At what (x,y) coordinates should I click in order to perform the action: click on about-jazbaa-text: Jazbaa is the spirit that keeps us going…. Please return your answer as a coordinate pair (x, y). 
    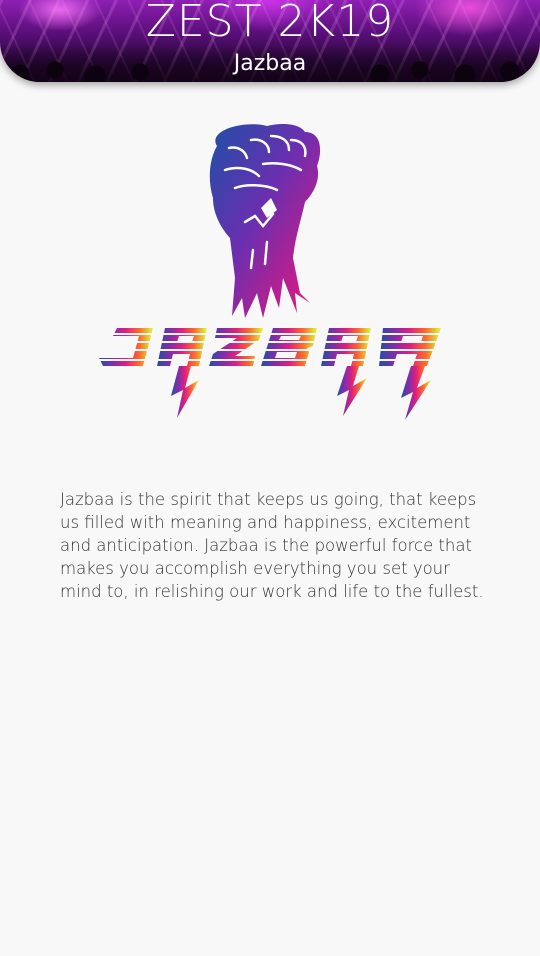
    Looking at the image, I should click on (272, 545).